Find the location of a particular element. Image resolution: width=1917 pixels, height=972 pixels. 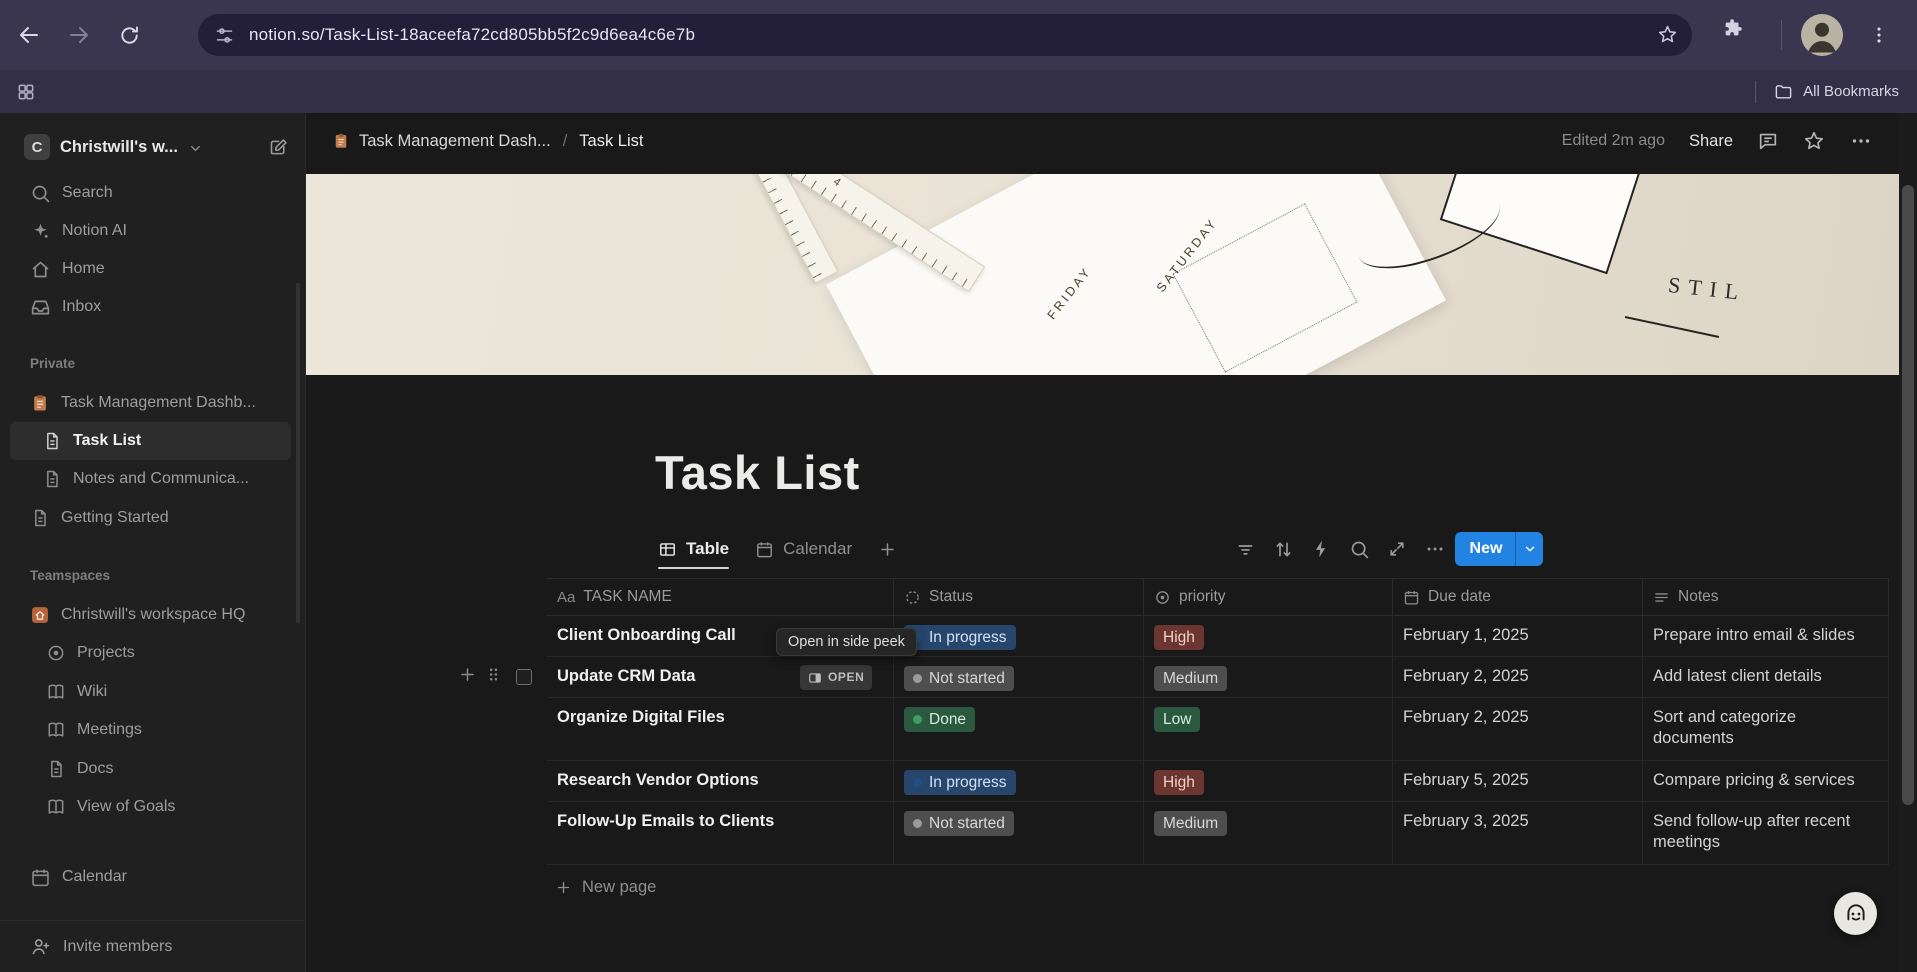

sort-icon is located at coordinates (1283, 549).